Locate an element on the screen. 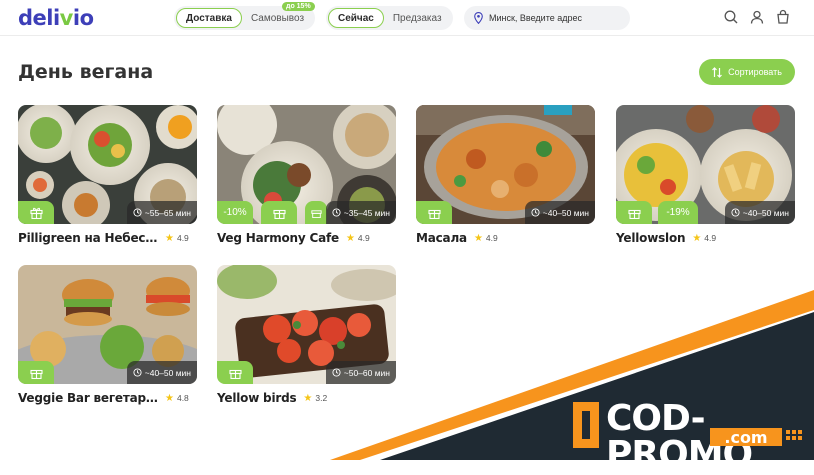 The image size is (814, 475). preorder-option: Предзаказ is located at coordinates (417, 18).